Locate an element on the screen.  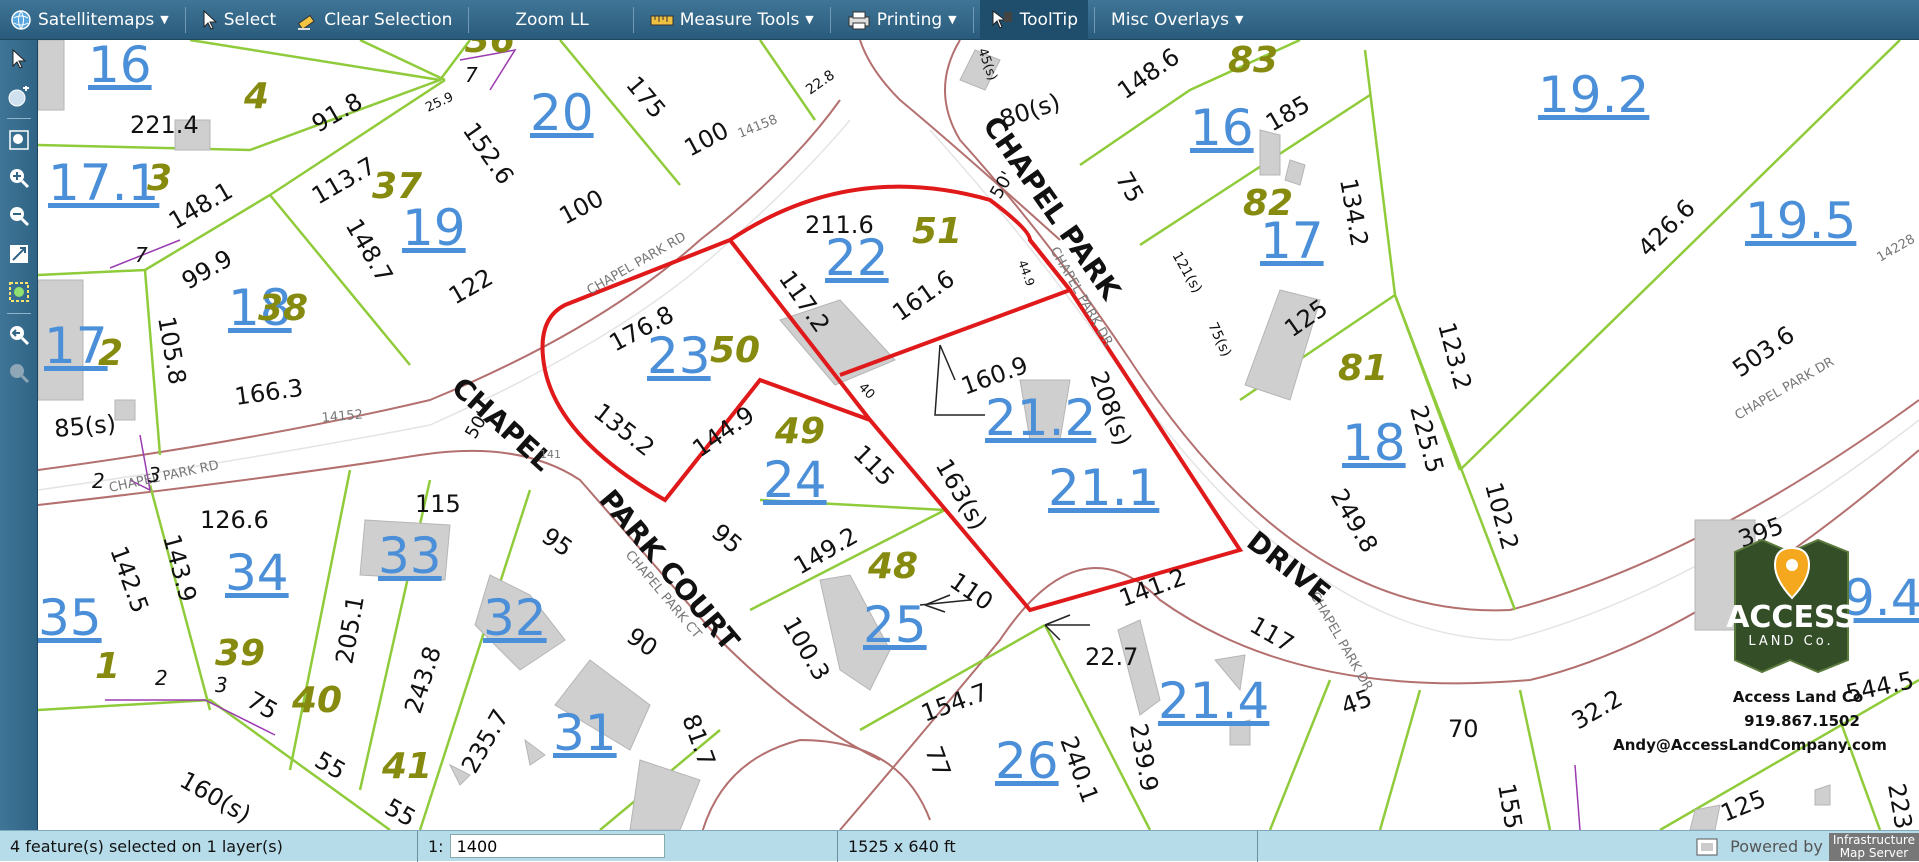
zoom-in-button is located at coordinates (19, 178).